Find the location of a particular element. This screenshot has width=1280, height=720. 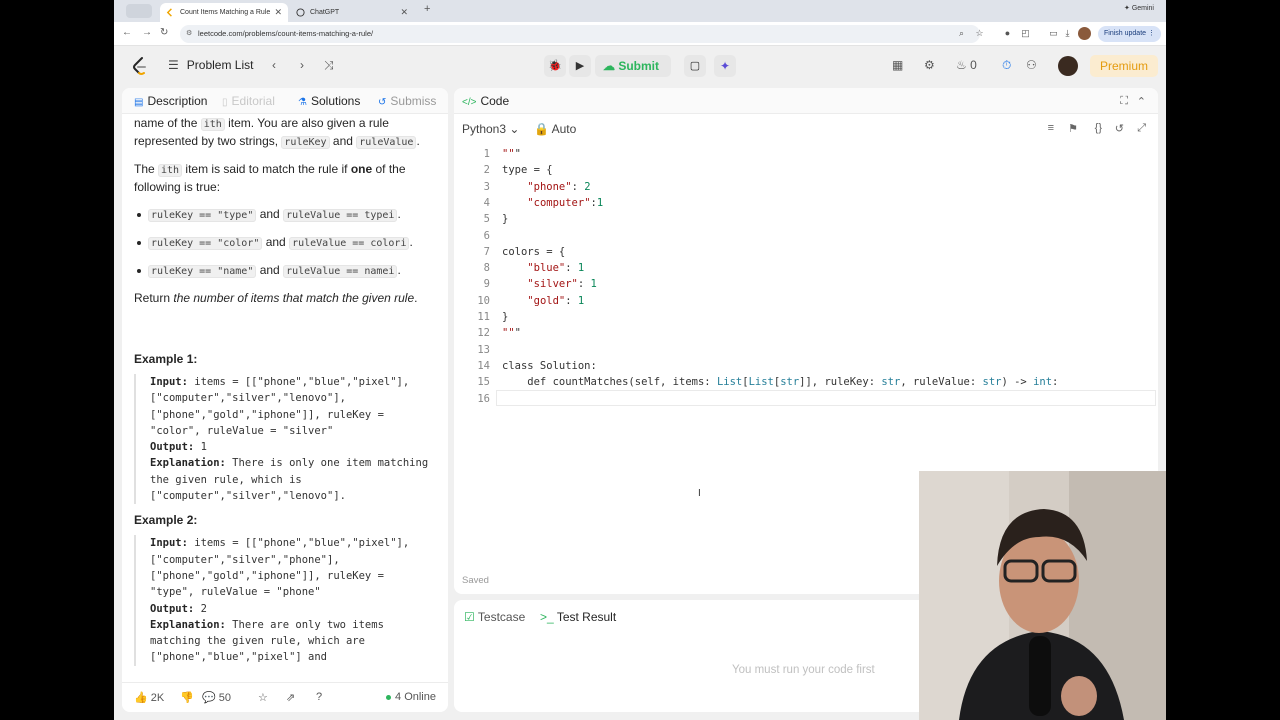

reset-icon: ↺ is located at coordinates (1119, 128).